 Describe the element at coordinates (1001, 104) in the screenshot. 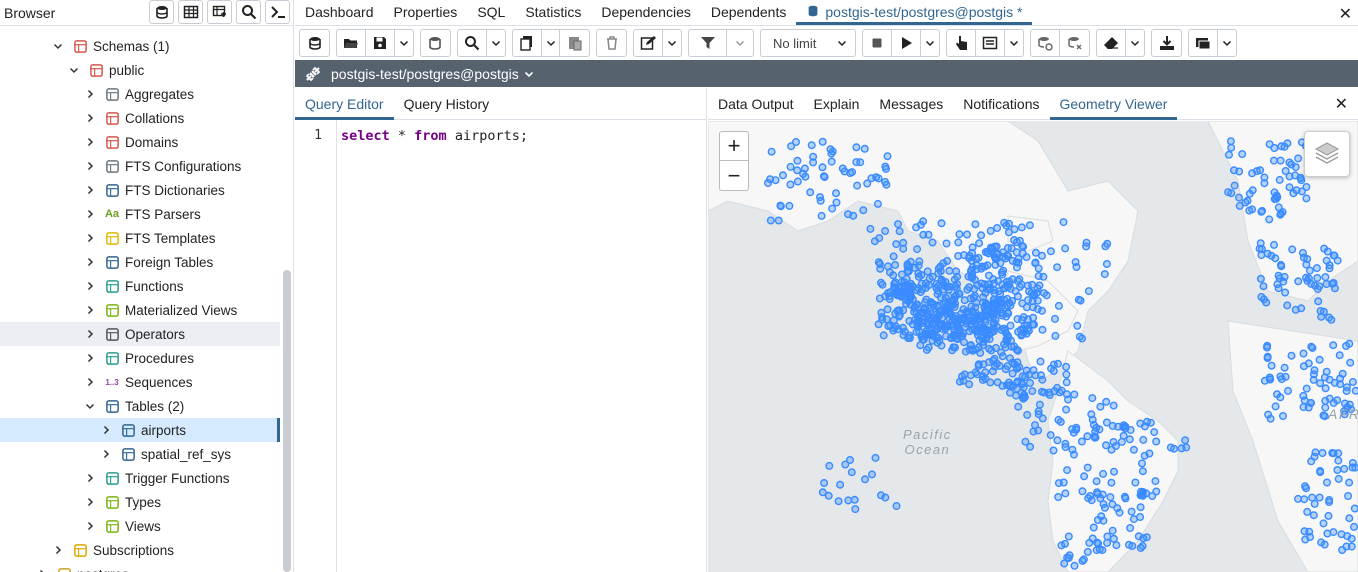

I see `tab-notifications: Notifications` at that location.